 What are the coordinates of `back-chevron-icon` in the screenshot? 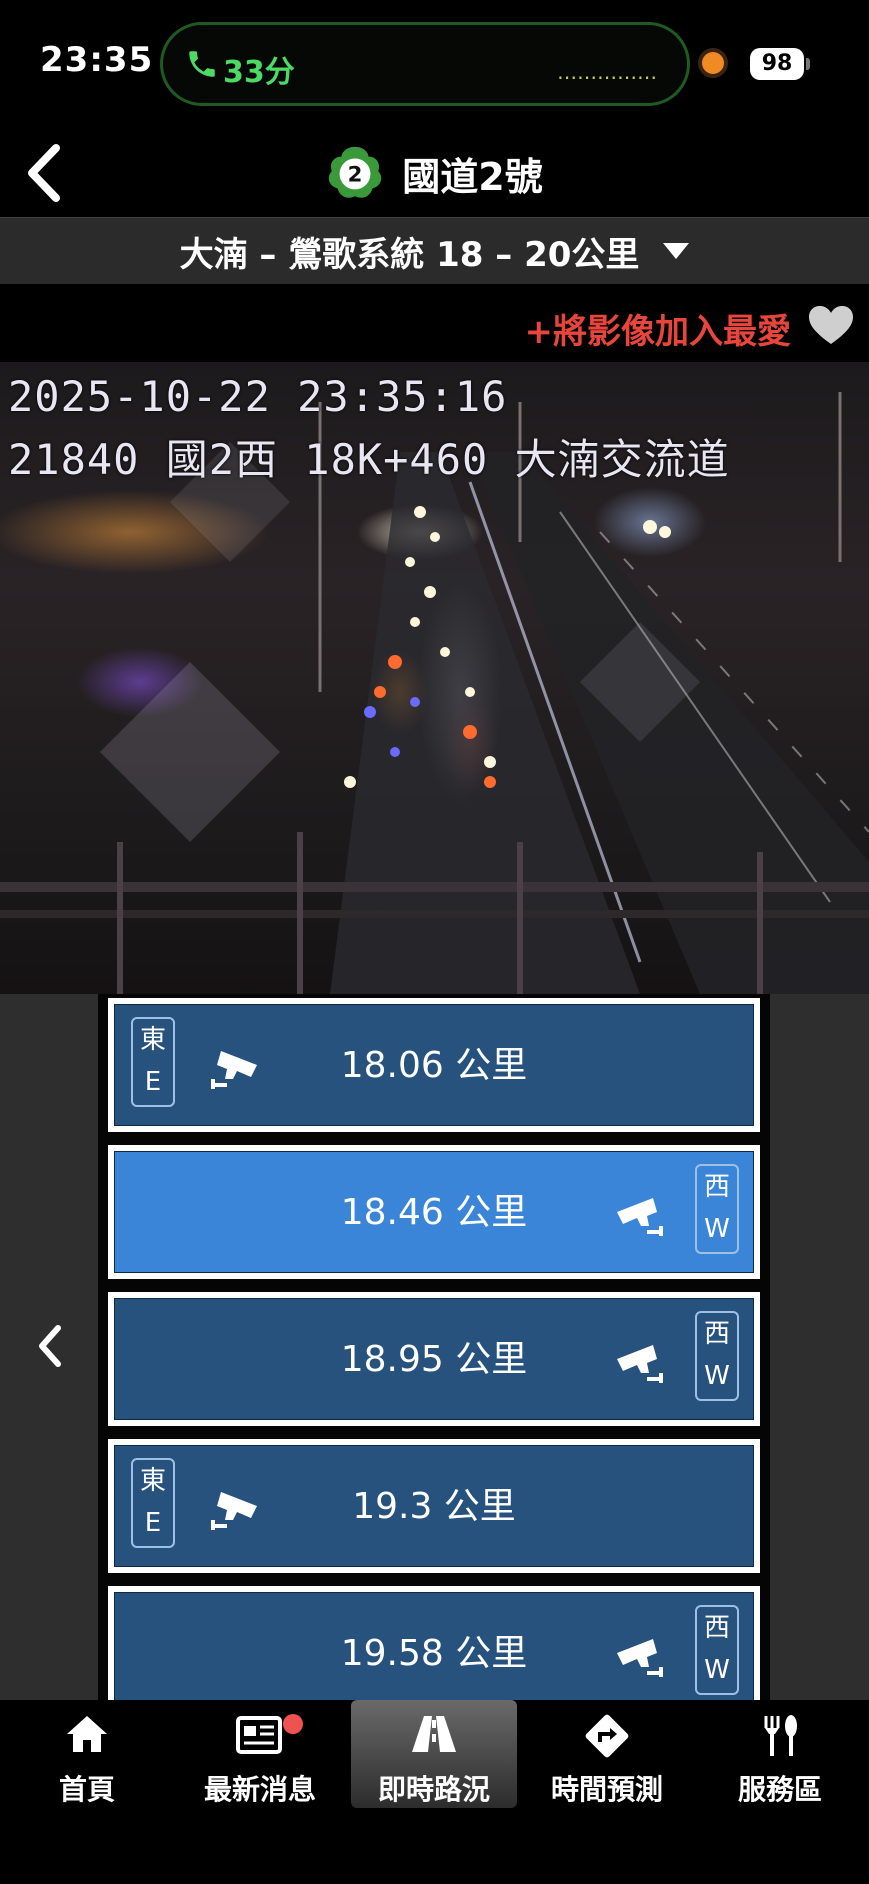 It's located at (46, 173).